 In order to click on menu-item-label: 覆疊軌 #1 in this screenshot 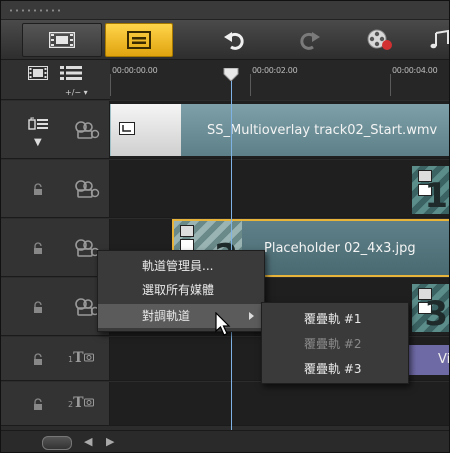, I will do `click(333, 319)`.